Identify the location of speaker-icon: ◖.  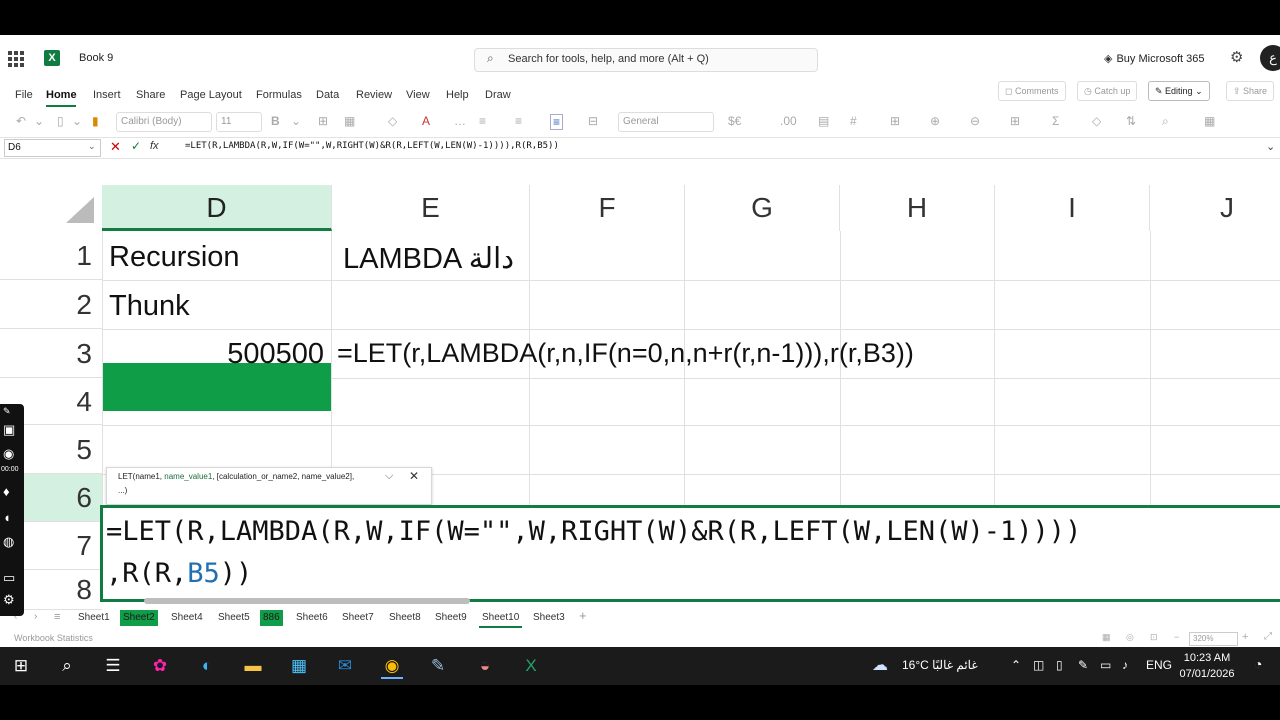
(7, 517).